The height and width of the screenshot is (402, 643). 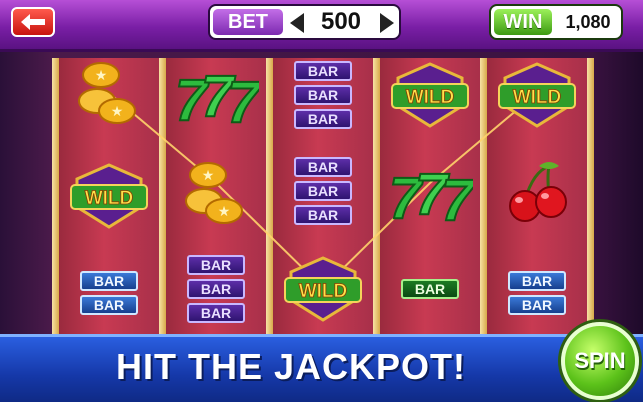 I want to click on bet-increase-arrow-icon, so click(x=387, y=23).